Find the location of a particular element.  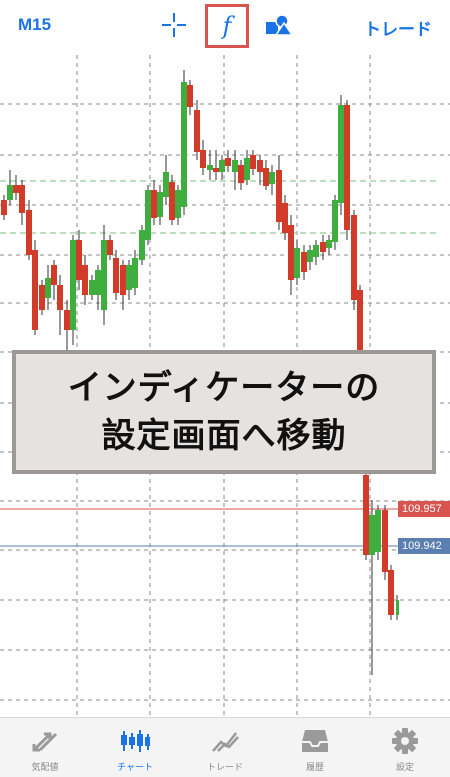

indicators-button: f is located at coordinates (227, 26).